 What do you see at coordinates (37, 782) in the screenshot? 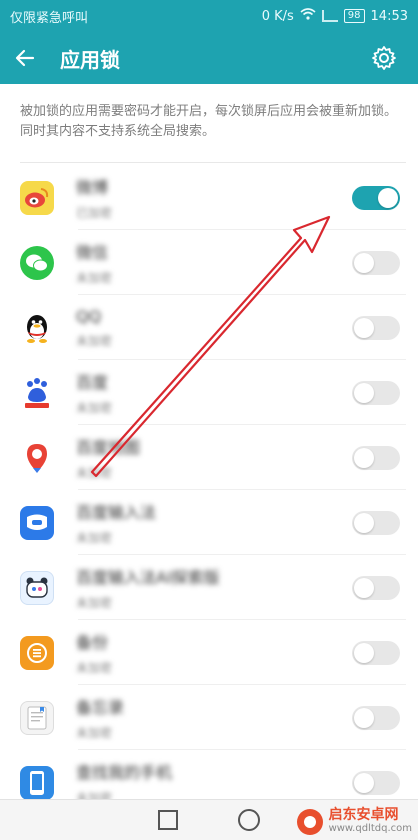
I see `find-phone-icon` at bounding box center [37, 782].